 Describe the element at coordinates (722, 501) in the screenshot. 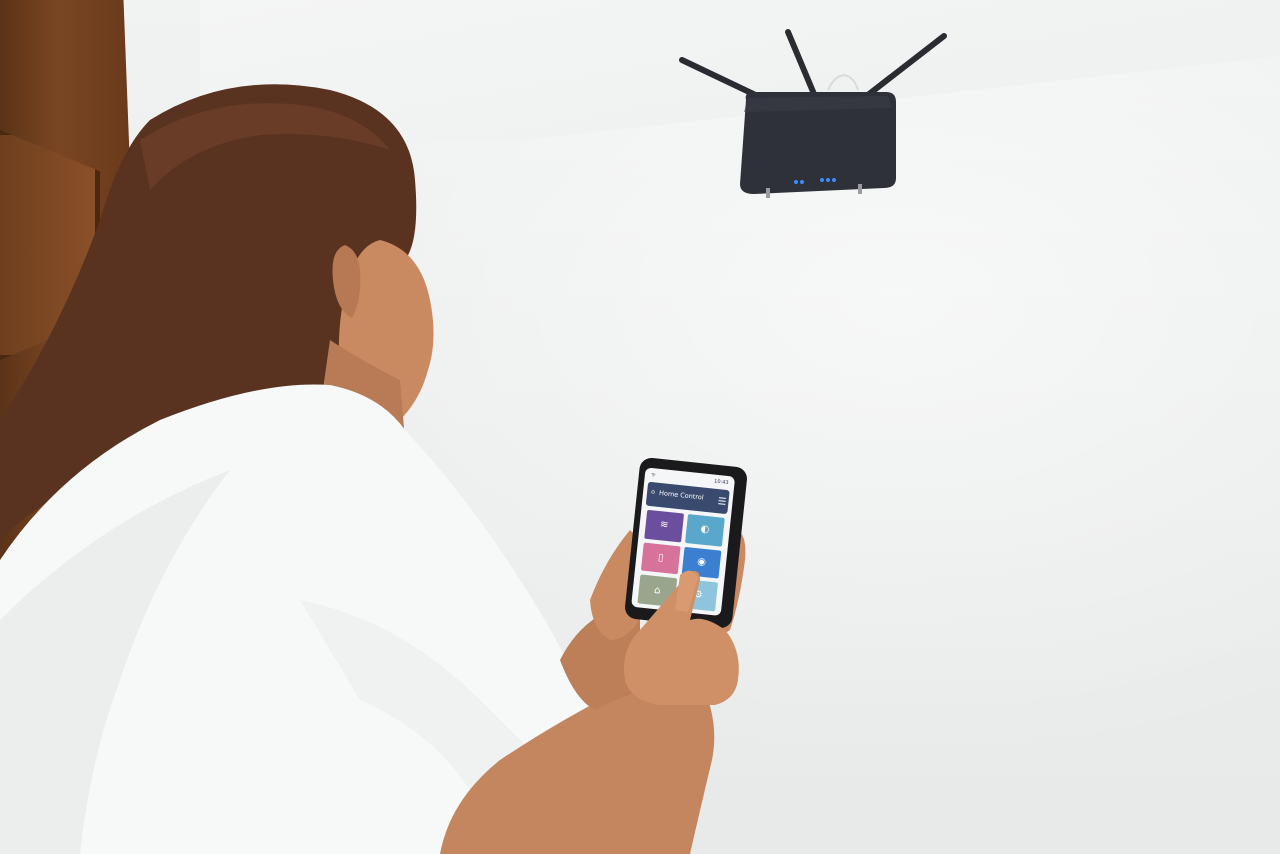

I see `hamburger-menu-icon` at that location.